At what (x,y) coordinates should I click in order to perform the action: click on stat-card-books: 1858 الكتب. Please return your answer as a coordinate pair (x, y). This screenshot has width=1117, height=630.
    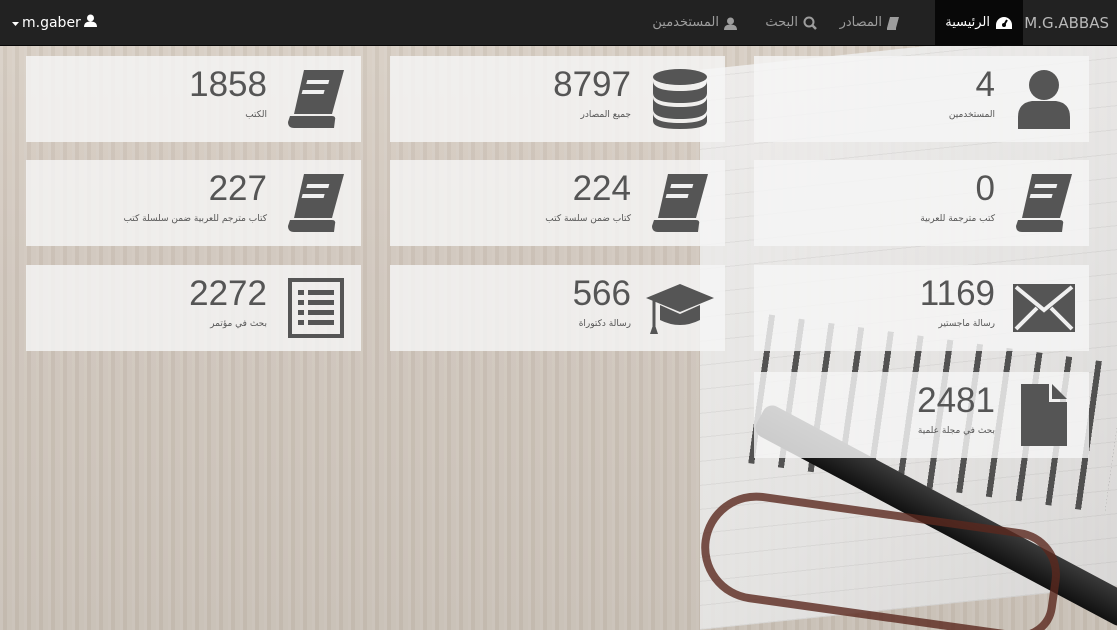
    Looking at the image, I should click on (193, 99).